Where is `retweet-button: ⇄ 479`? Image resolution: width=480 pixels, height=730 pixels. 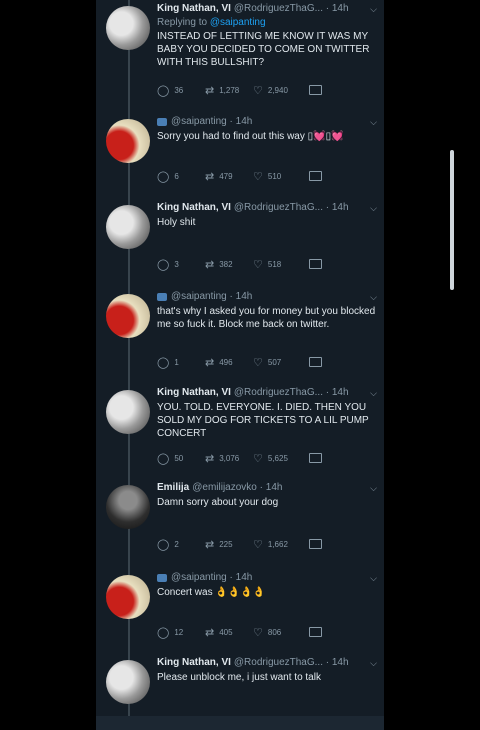
retweet-button: ⇄ 479 is located at coordinates (229, 176).